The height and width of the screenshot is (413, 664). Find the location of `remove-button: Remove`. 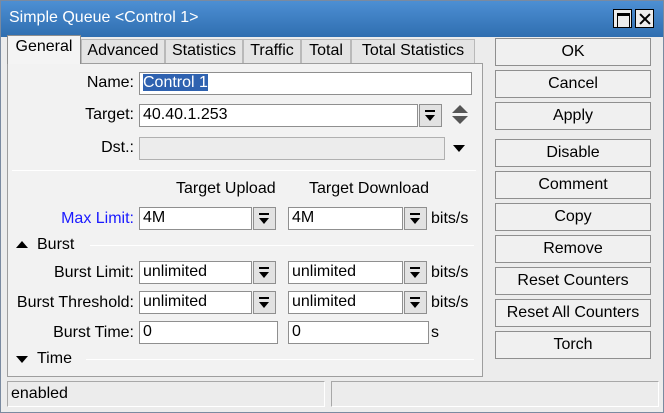

remove-button: Remove is located at coordinates (573, 249).